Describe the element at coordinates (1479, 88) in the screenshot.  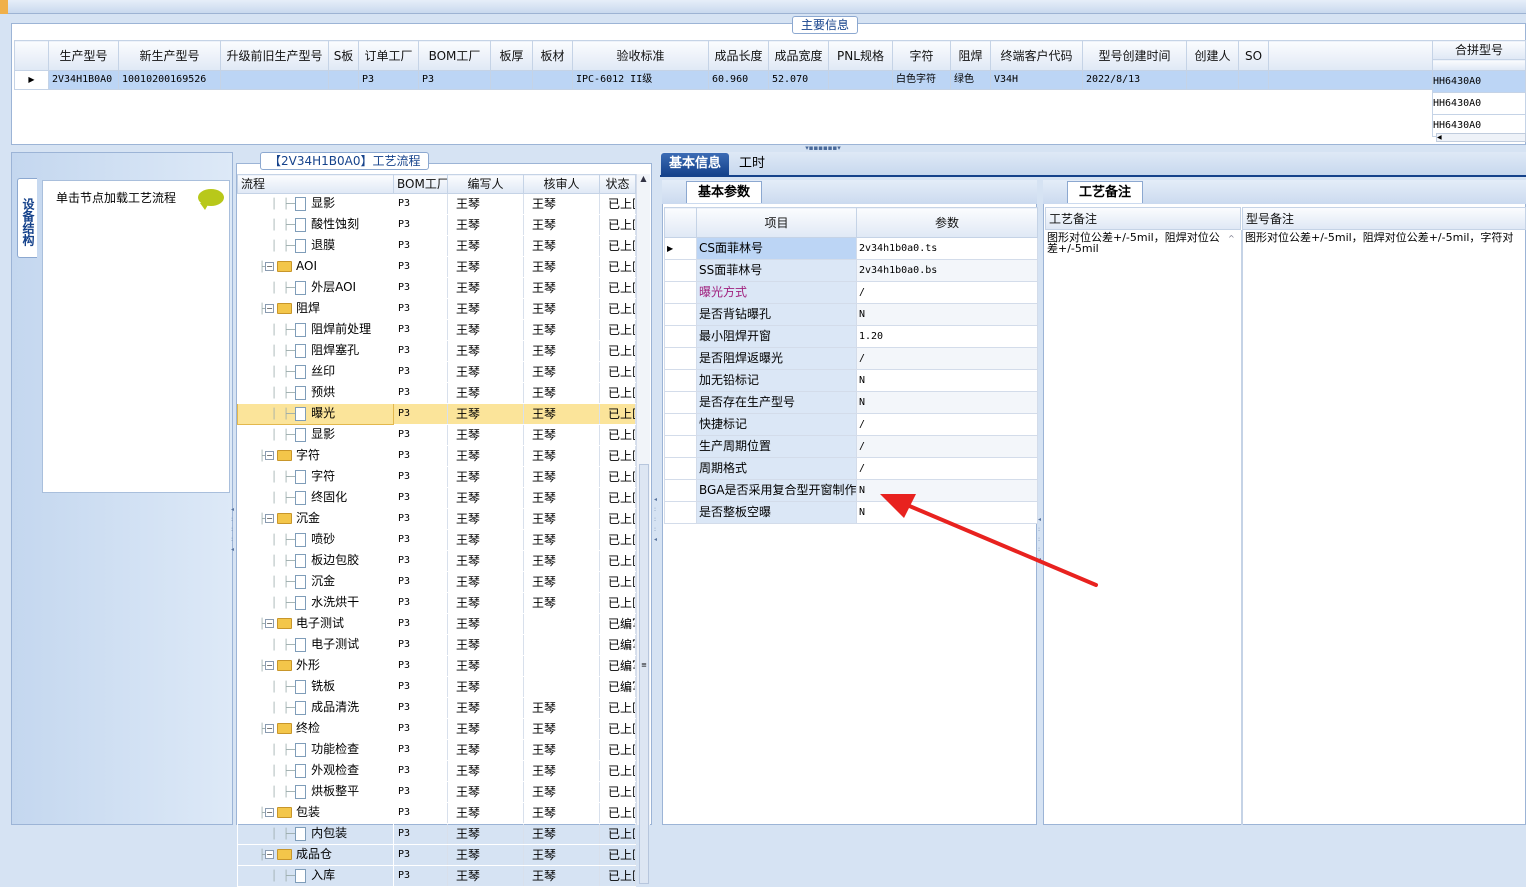
I see `merge-grid: 合拼型号 HH6430A0 HH6430A0 HH6430A0` at that location.